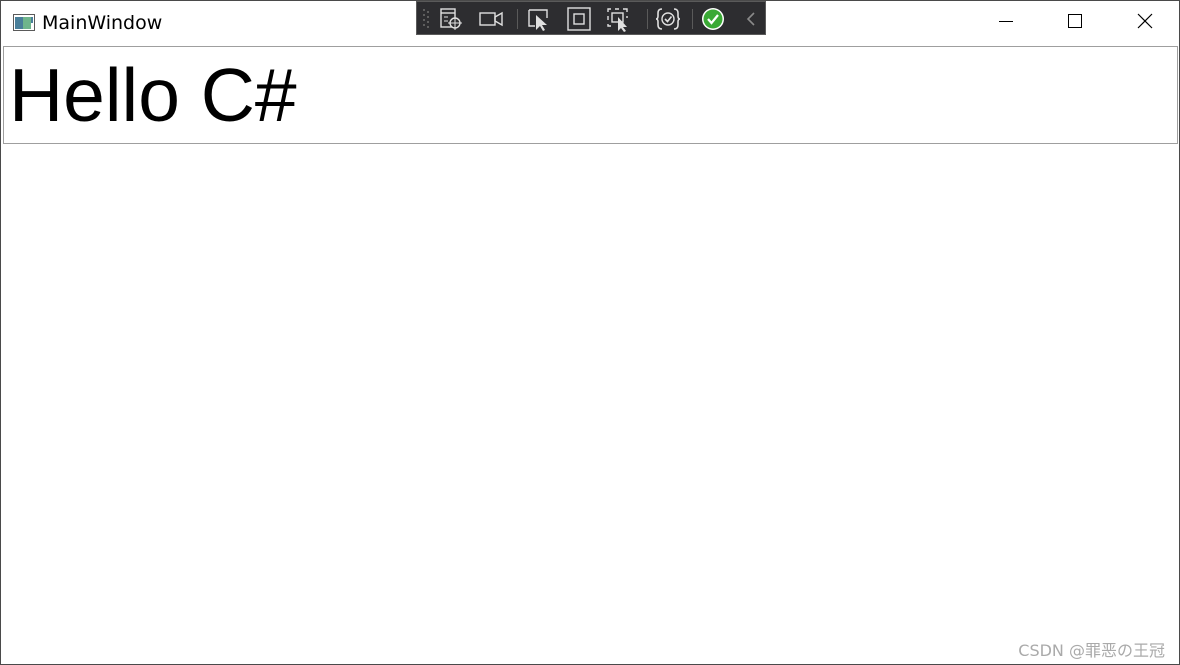 Image resolution: width=1180 pixels, height=665 pixels. What do you see at coordinates (590, 95) in the screenshot?
I see `content-textbox: Hello C#` at bounding box center [590, 95].